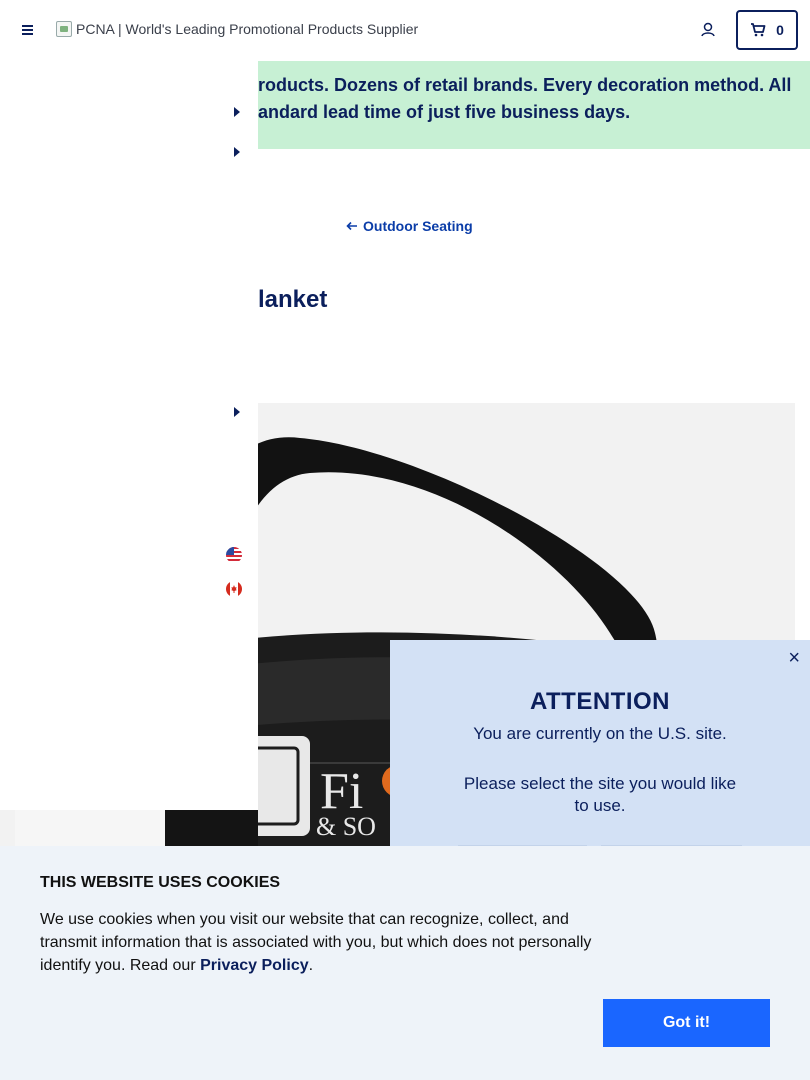 This screenshot has width=810, height=1080. What do you see at coordinates (351, 226) in the screenshot?
I see `arrow-left-icon` at bounding box center [351, 226].